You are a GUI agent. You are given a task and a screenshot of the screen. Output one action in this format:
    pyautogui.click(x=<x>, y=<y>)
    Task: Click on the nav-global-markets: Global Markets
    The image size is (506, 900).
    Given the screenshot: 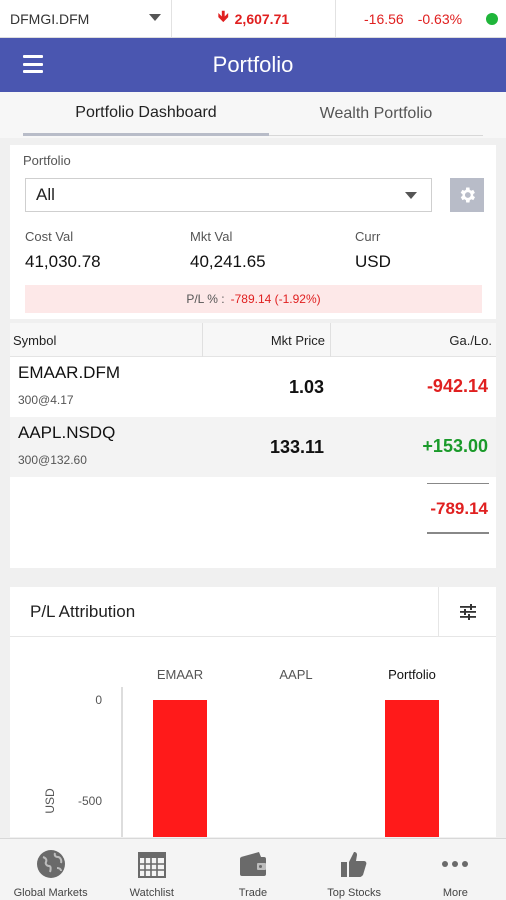 What is the action you would take?
    pyautogui.click(x=50, y=869)
    